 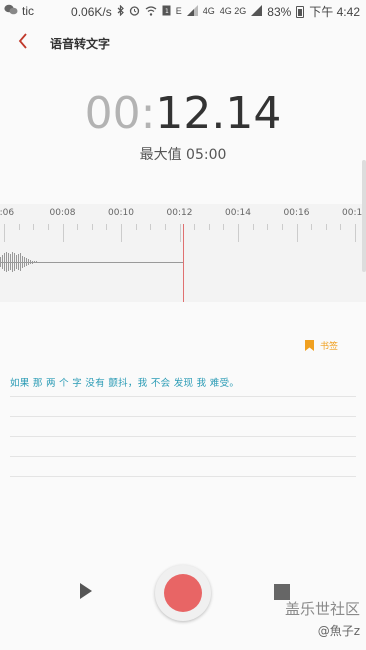 What do you see at coordinates (183, 427) in the screenshot?
I see `transcript-area: 如果 那 两 个 字 没有 颤抖，我 不会 发现 我 难受。` at bounding box center [183, 427].